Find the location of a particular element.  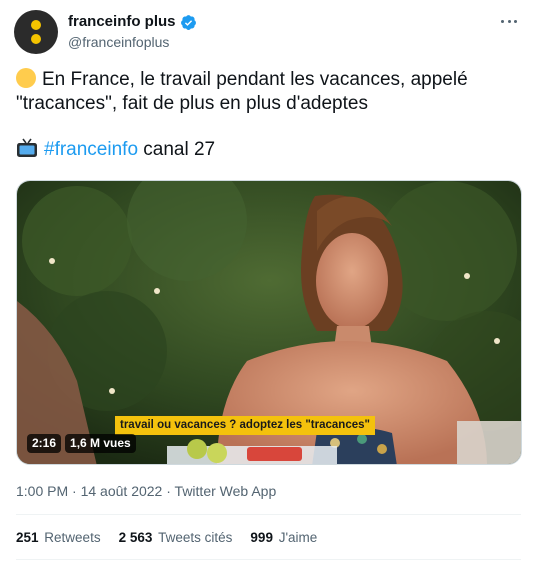

tweet-source: Twitter Web App is located at coordinates (226, 491).